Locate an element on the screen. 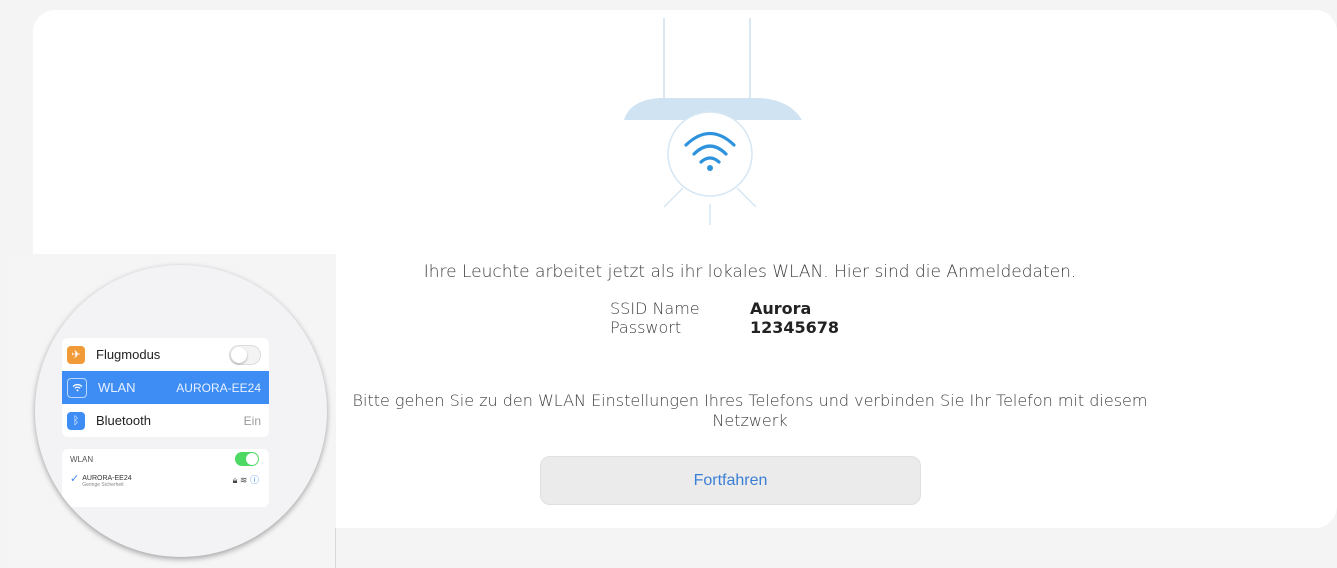 The image size is (1337, 568). credentials-block: SSID Name Aurora Passwort 12345678 is located at coordinates (760, 318).